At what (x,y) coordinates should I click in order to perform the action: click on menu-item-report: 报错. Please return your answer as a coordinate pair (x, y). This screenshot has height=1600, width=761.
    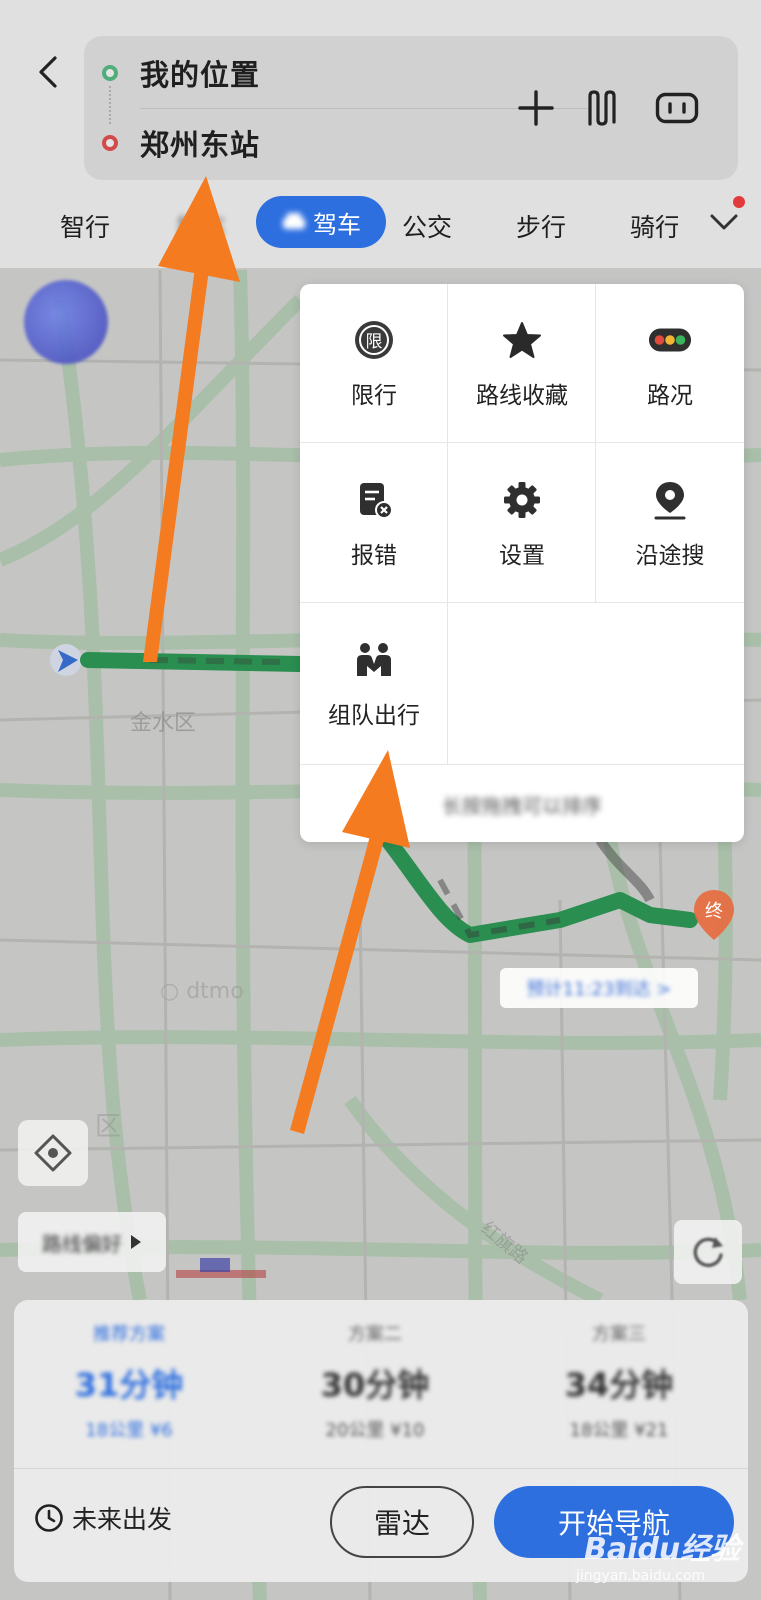
    Looking at the image, I should click on (374, 524).